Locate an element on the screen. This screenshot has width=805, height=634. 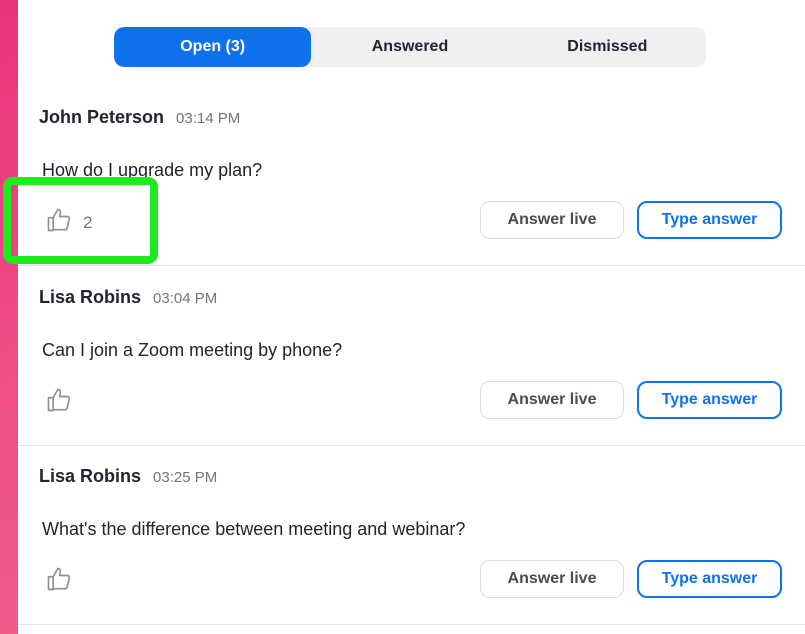
tab-answered: Answered is located at coordinates (409, 47).